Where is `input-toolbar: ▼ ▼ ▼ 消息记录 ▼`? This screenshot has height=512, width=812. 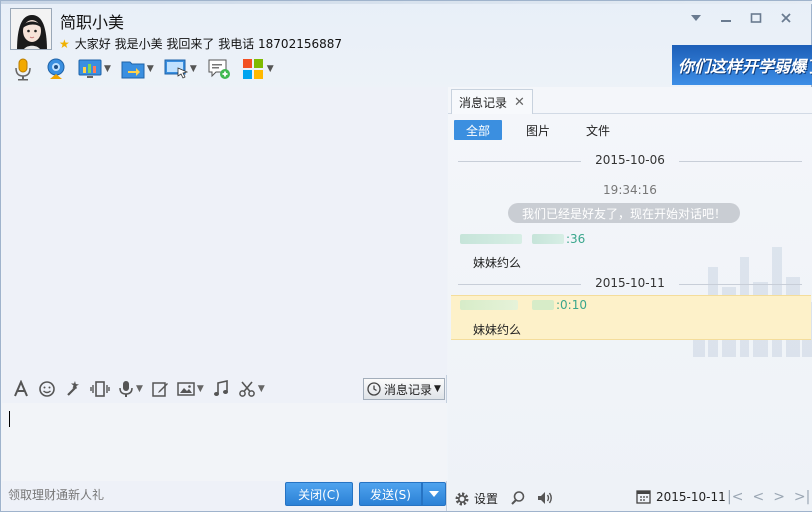
input-toolbar: ▼ ▼ ▼ 消息记录 ▼ is located at coordinates (224, 389).